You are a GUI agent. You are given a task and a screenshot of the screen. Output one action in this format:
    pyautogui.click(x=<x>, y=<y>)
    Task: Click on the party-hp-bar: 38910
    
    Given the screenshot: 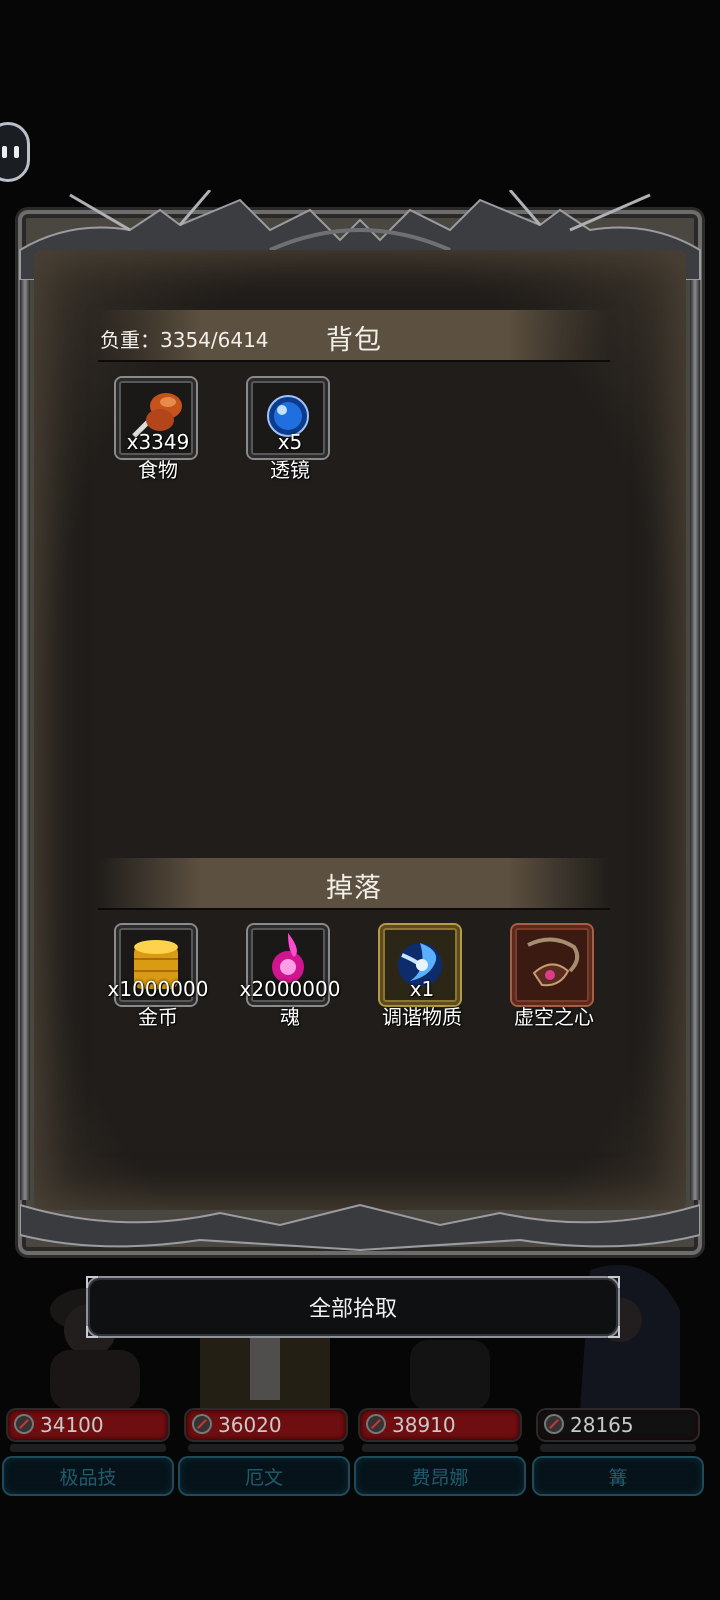 What is the action you would take?
    pyautogui.click(x=440, y=1425)
    